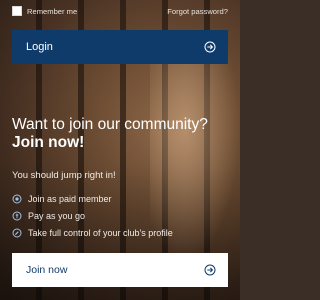 This screenshot has width=320, height=300. I want to click on login-button: Login, so click(120, 47).